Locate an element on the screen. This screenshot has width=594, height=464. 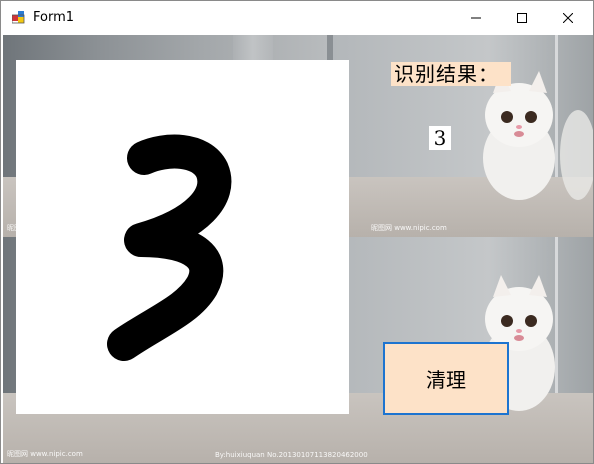
window-title: Form1 is located at coordinates (54, 17).